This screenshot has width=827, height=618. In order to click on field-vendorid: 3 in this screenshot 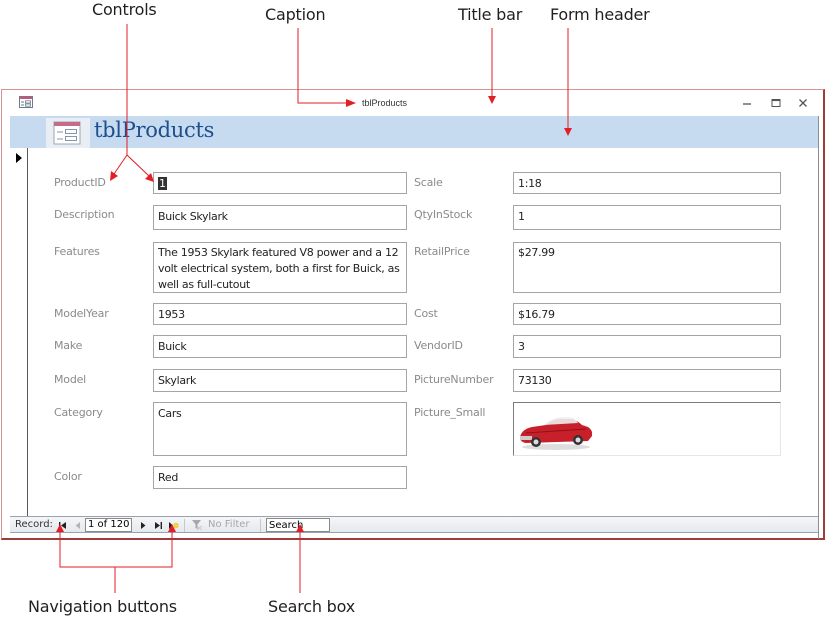, I will do `click(647, 346)`.